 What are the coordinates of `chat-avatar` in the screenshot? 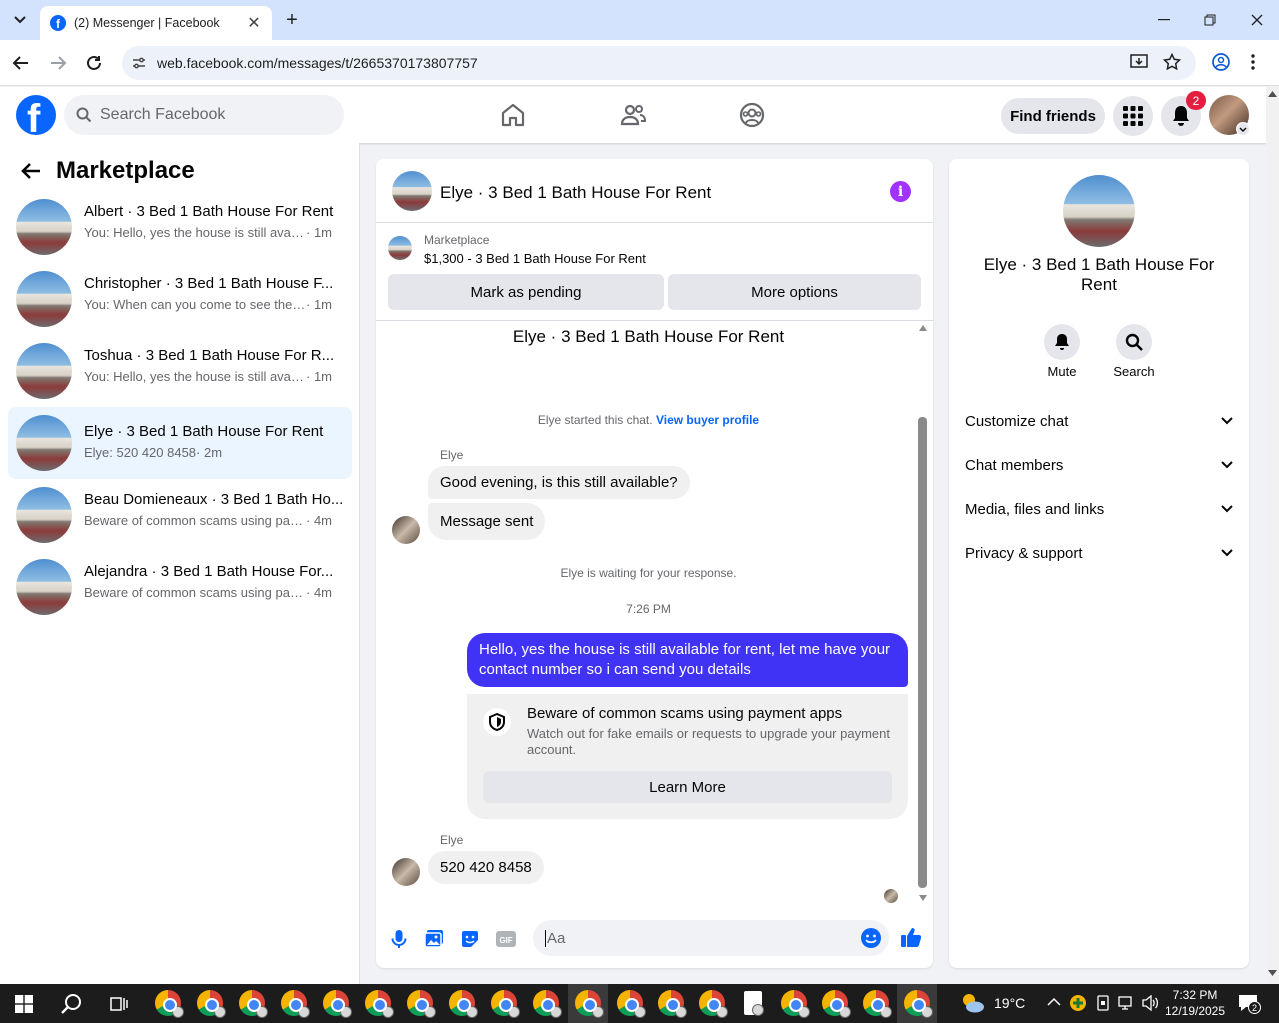 It's located at (412, 191).